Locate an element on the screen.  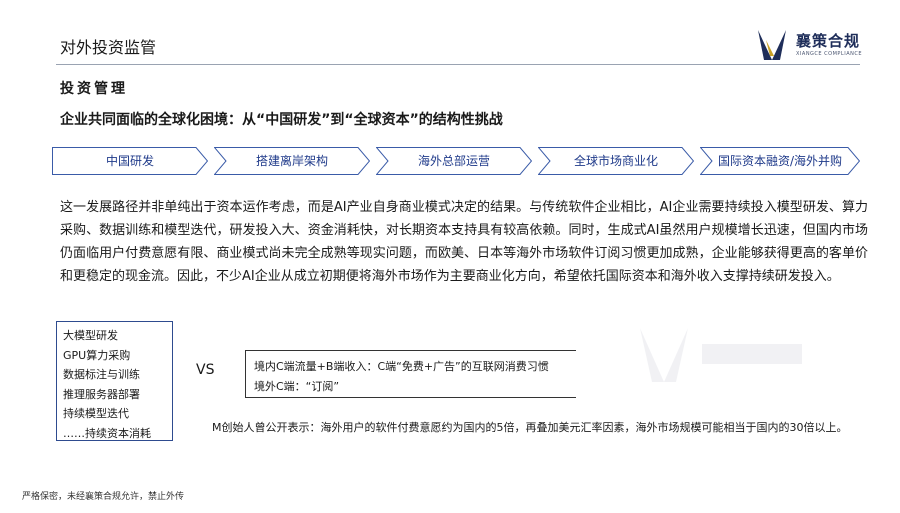
flow-step-label: 全球市场商业化 is located at coordinates (615, 161).